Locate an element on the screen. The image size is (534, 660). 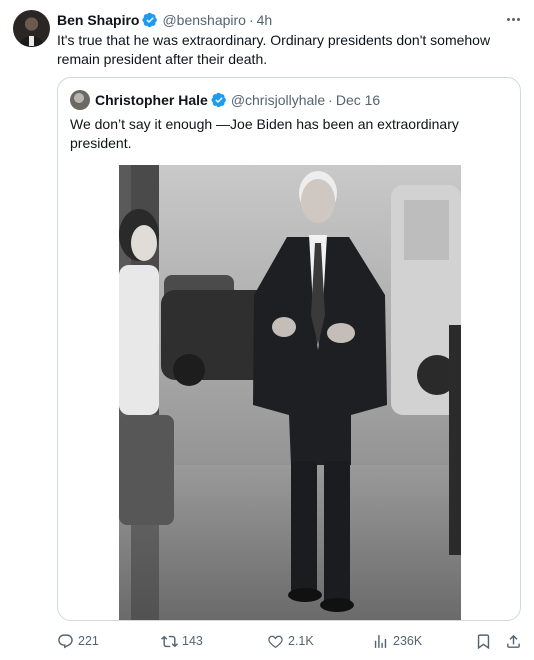
quoted-author-handle: @chrisjollyhale is located at coordinates (278, 100).